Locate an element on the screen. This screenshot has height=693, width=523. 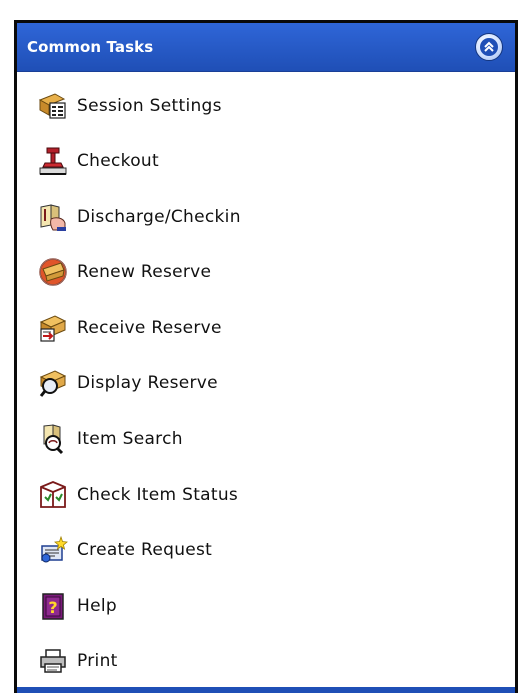
panel-title: Common Tasks is located at coordinates (90, 47).